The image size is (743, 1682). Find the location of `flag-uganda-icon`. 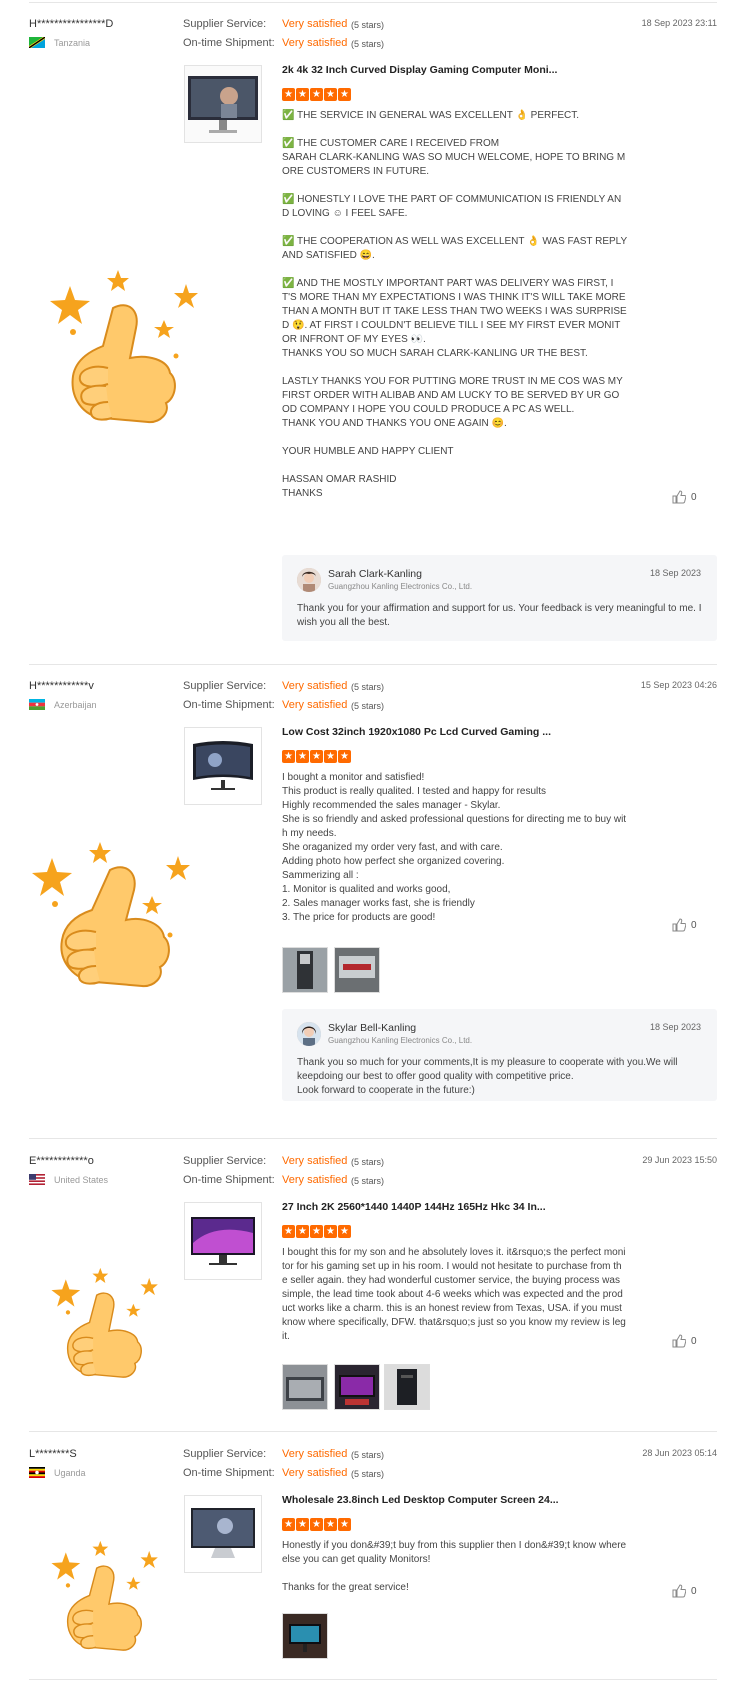

flag-uganda-icon is located at coordinates (37, 1472).